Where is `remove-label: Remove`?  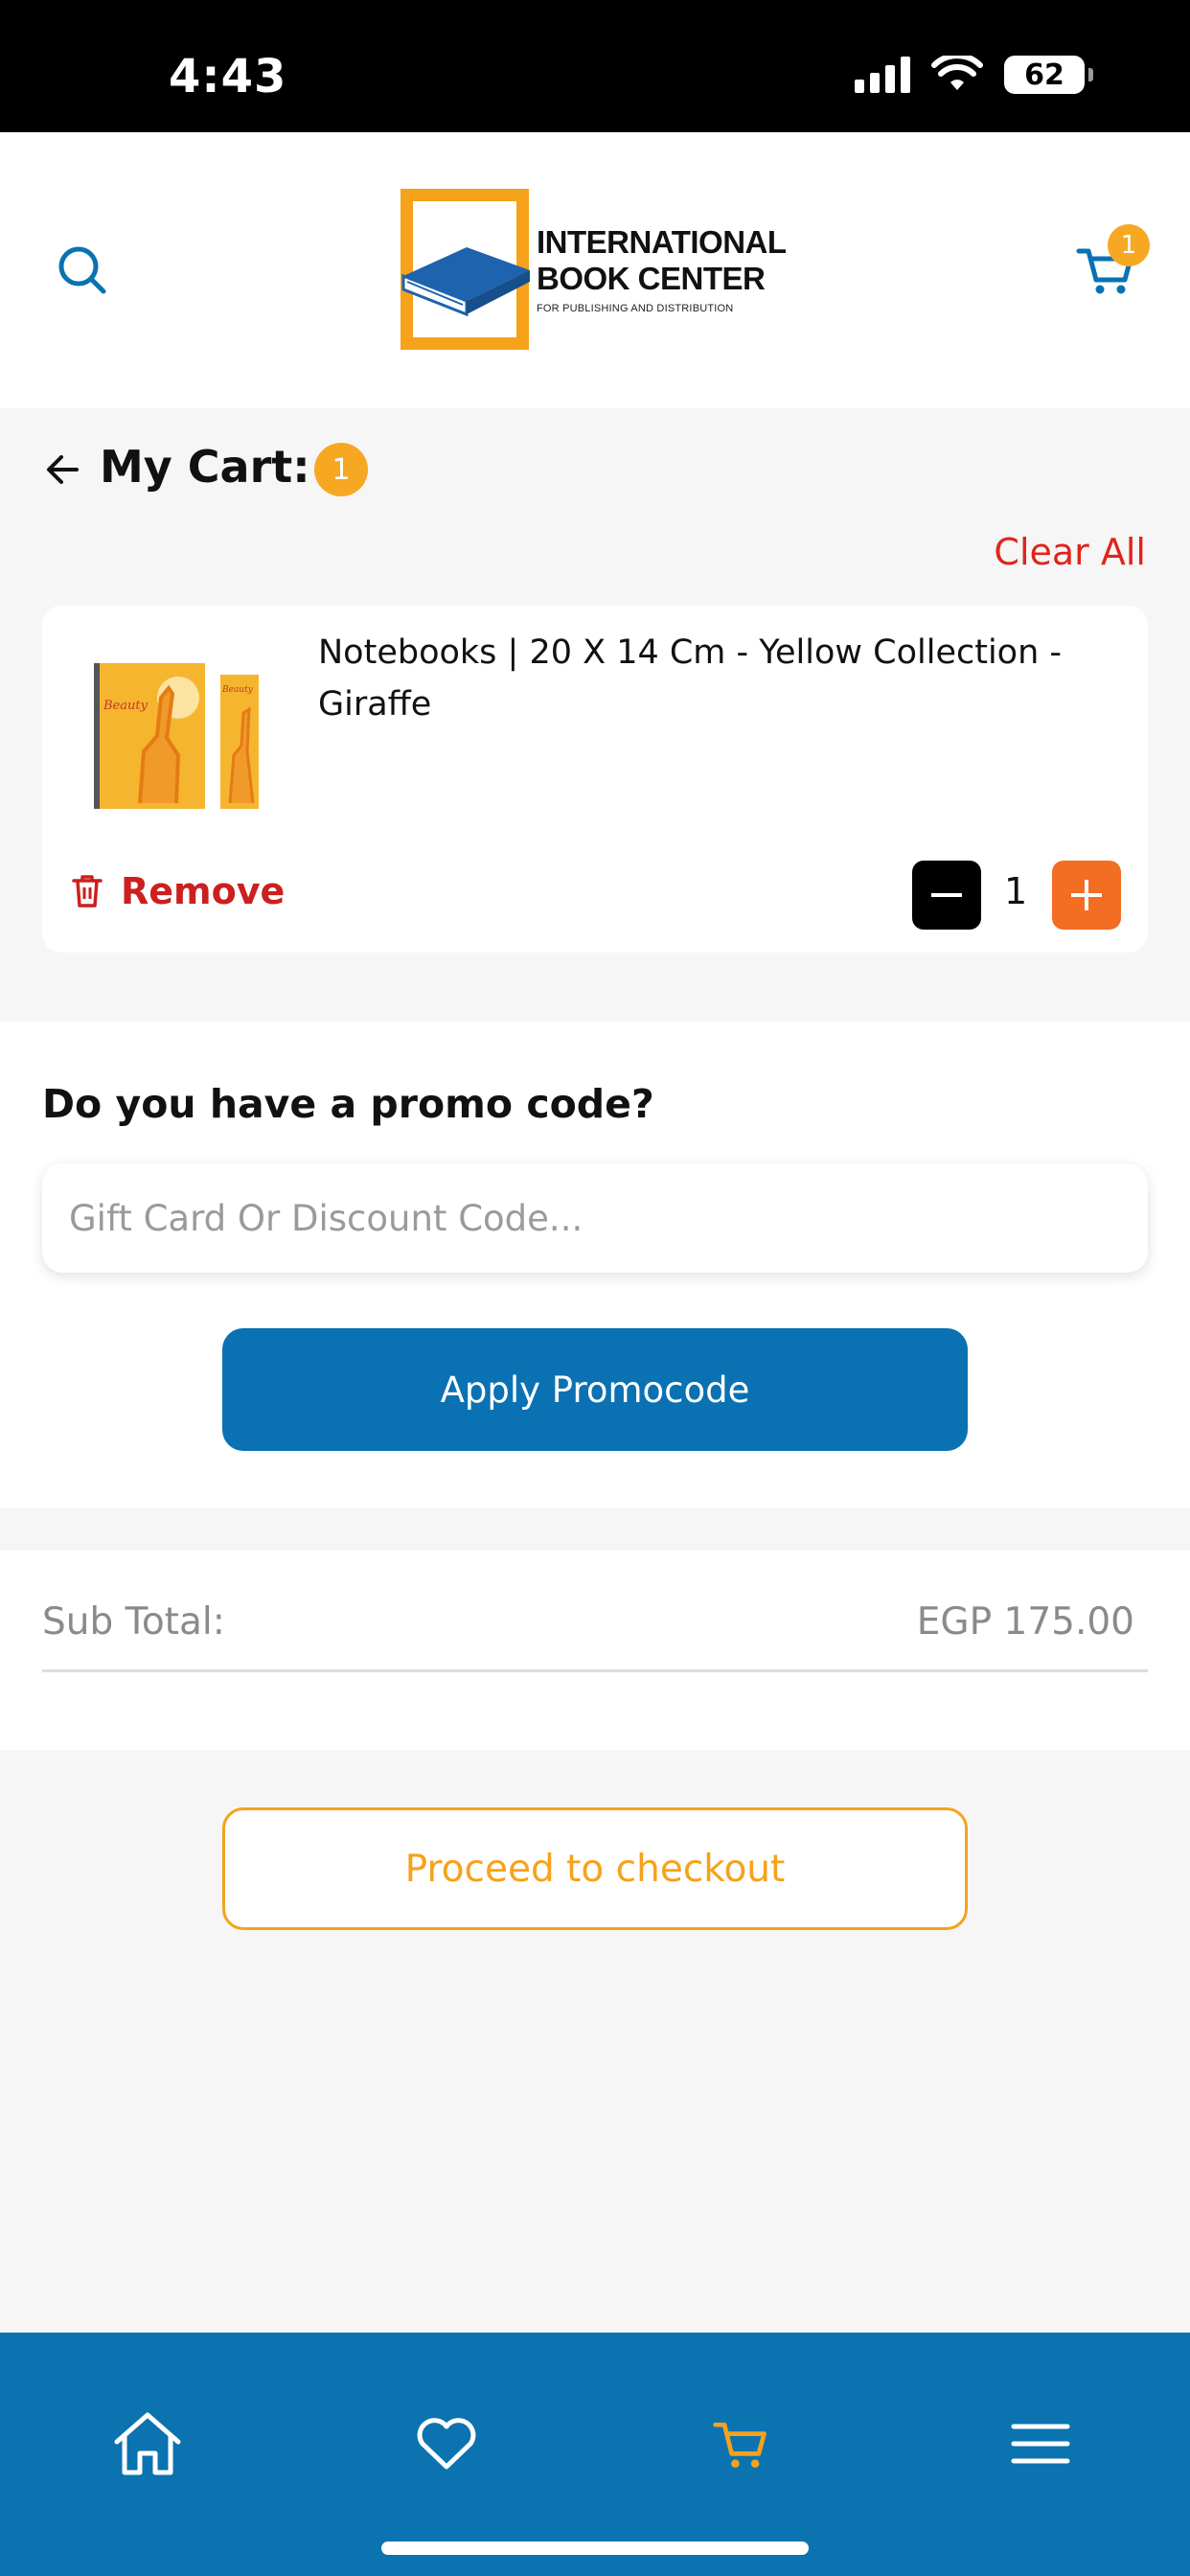
remove-label: Remove is located at coordinates (203, 891).